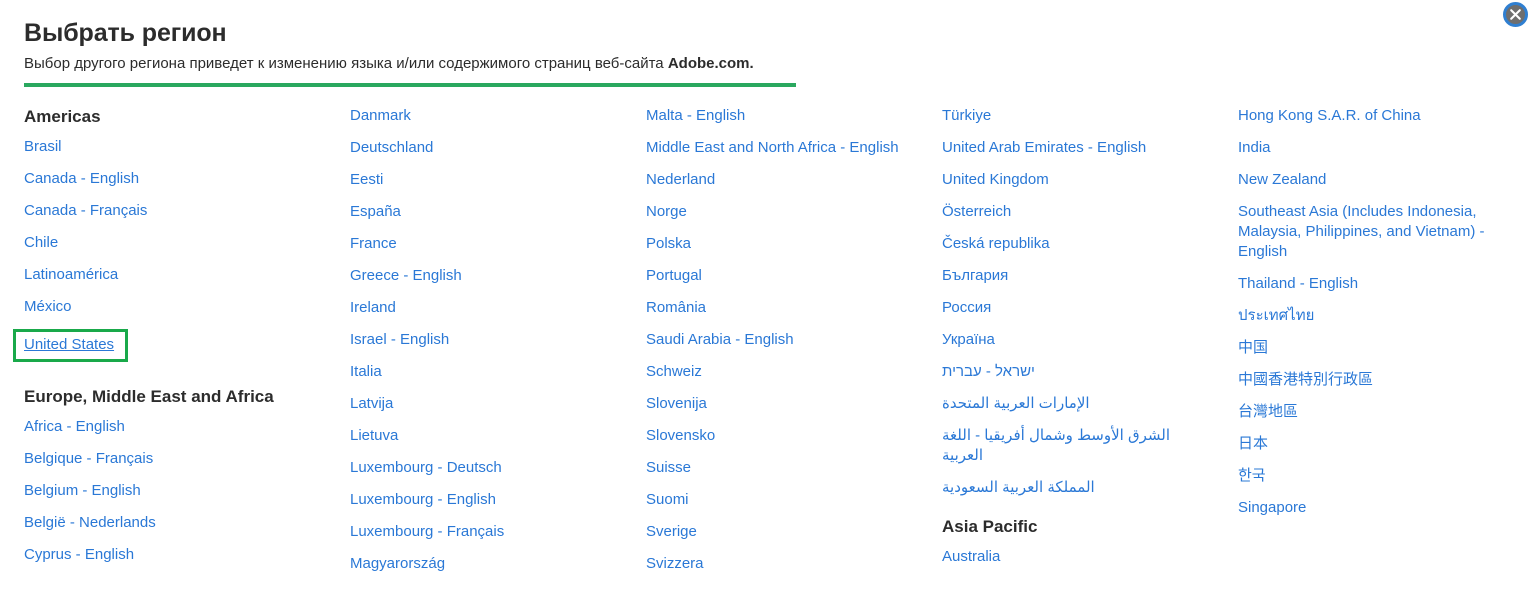  I want to click on region-link: Belgique - Français, so click(156, 459).